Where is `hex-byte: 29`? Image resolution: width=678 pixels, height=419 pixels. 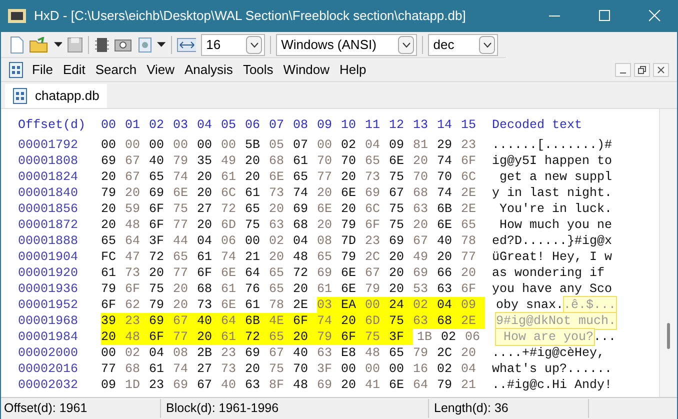
hex-byte: 29 is located at coordinates (449, 145).